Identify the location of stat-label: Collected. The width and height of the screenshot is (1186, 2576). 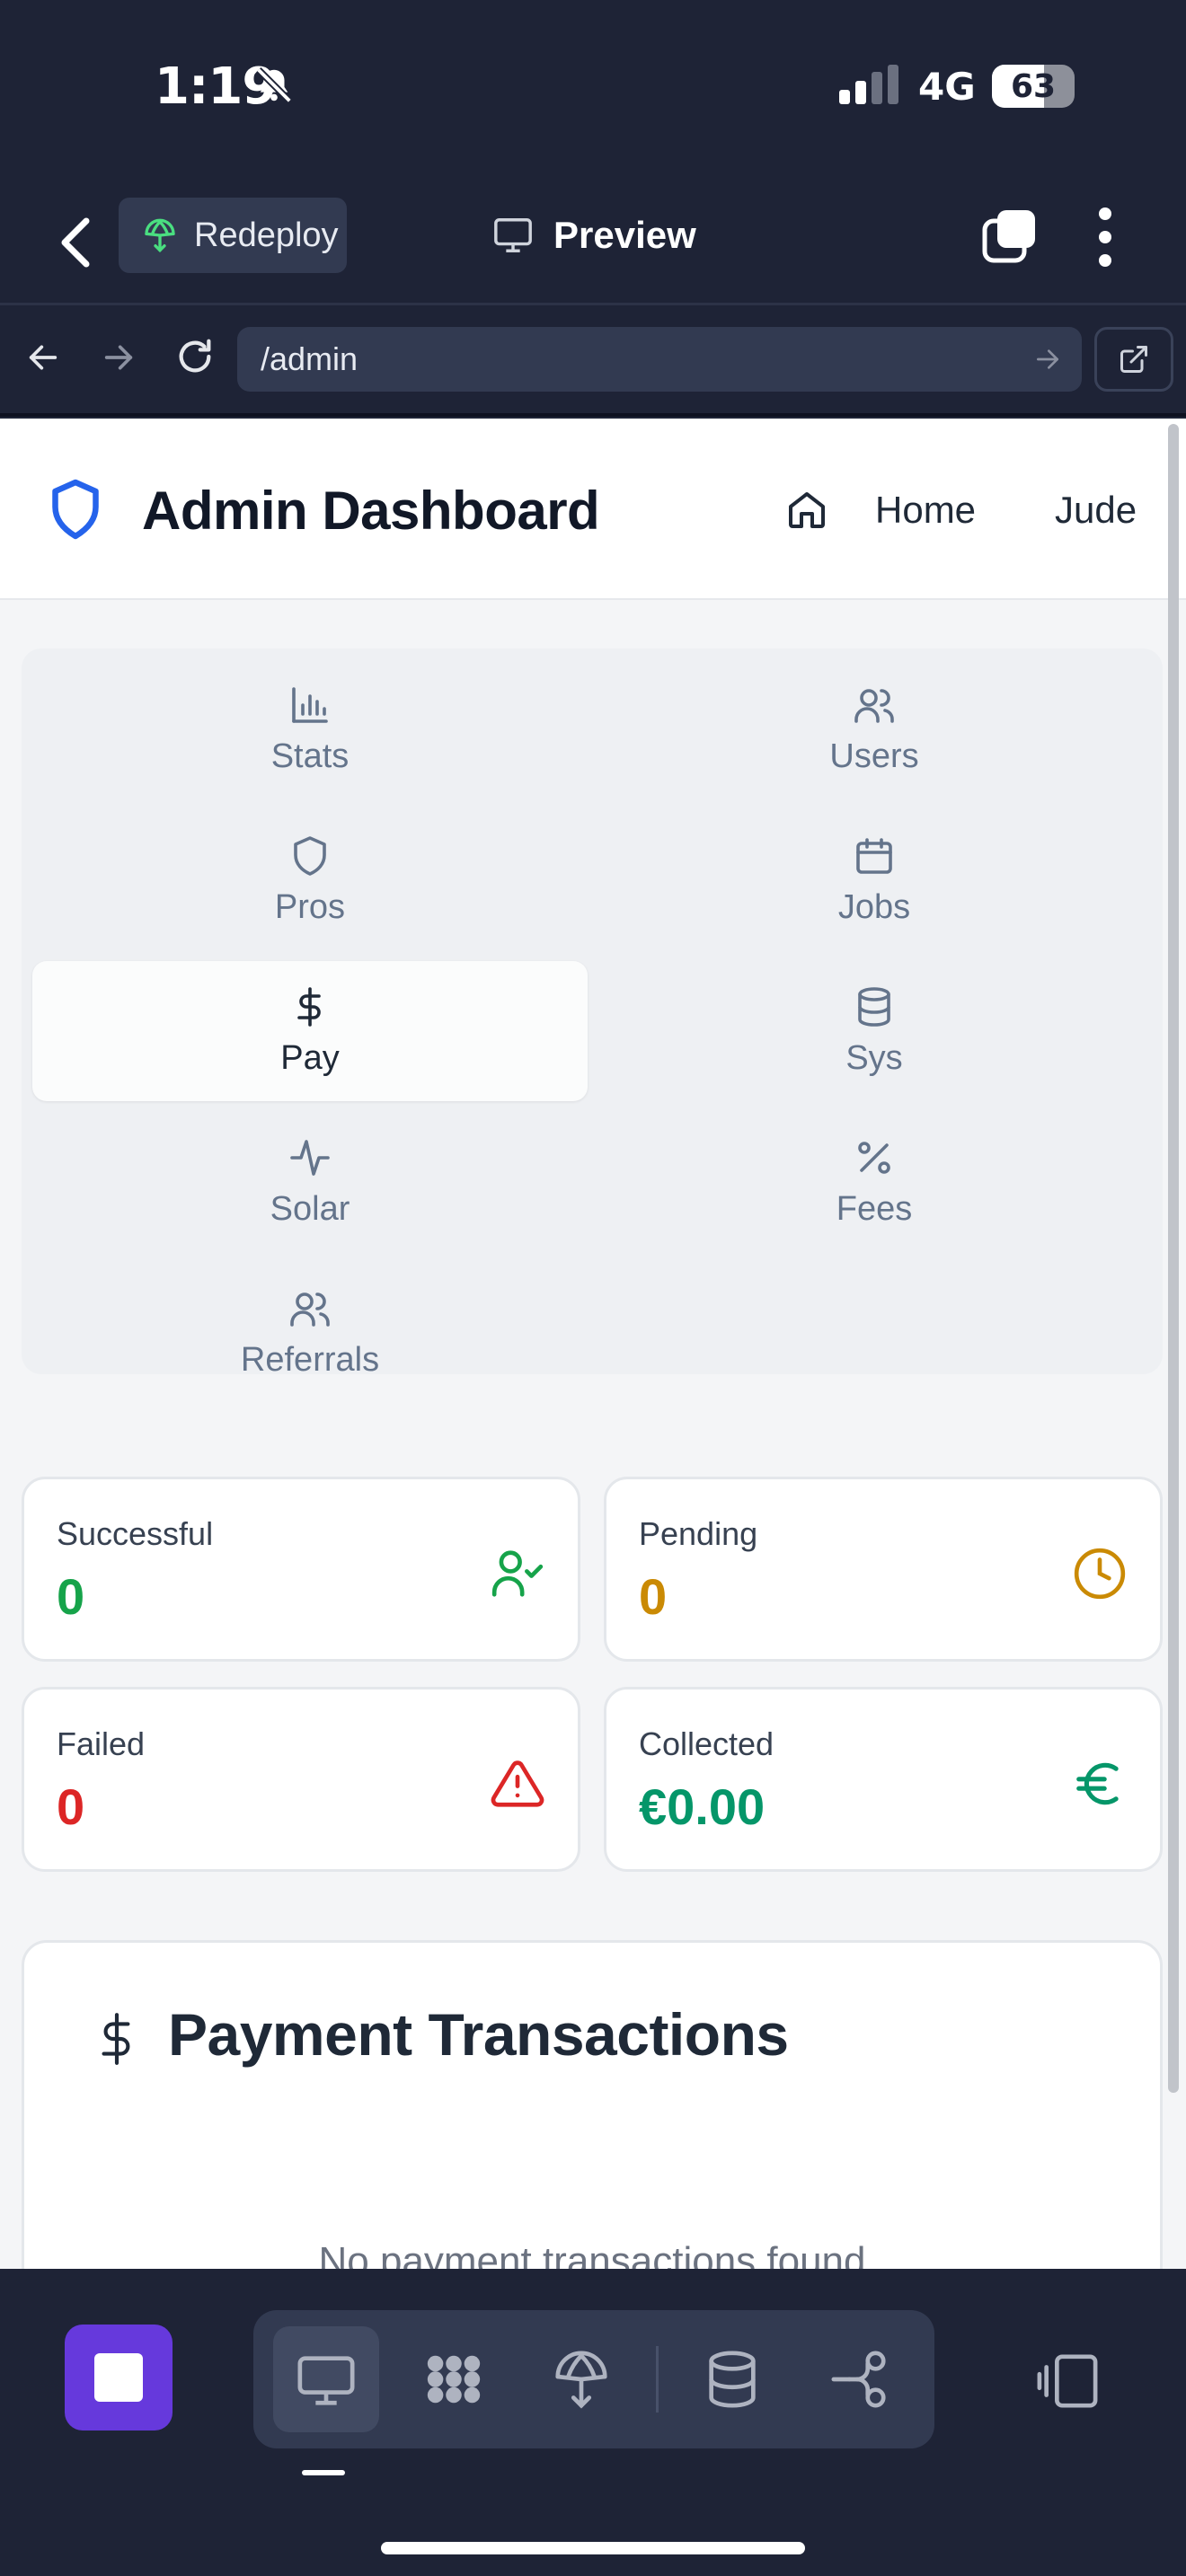
(706, 1743).